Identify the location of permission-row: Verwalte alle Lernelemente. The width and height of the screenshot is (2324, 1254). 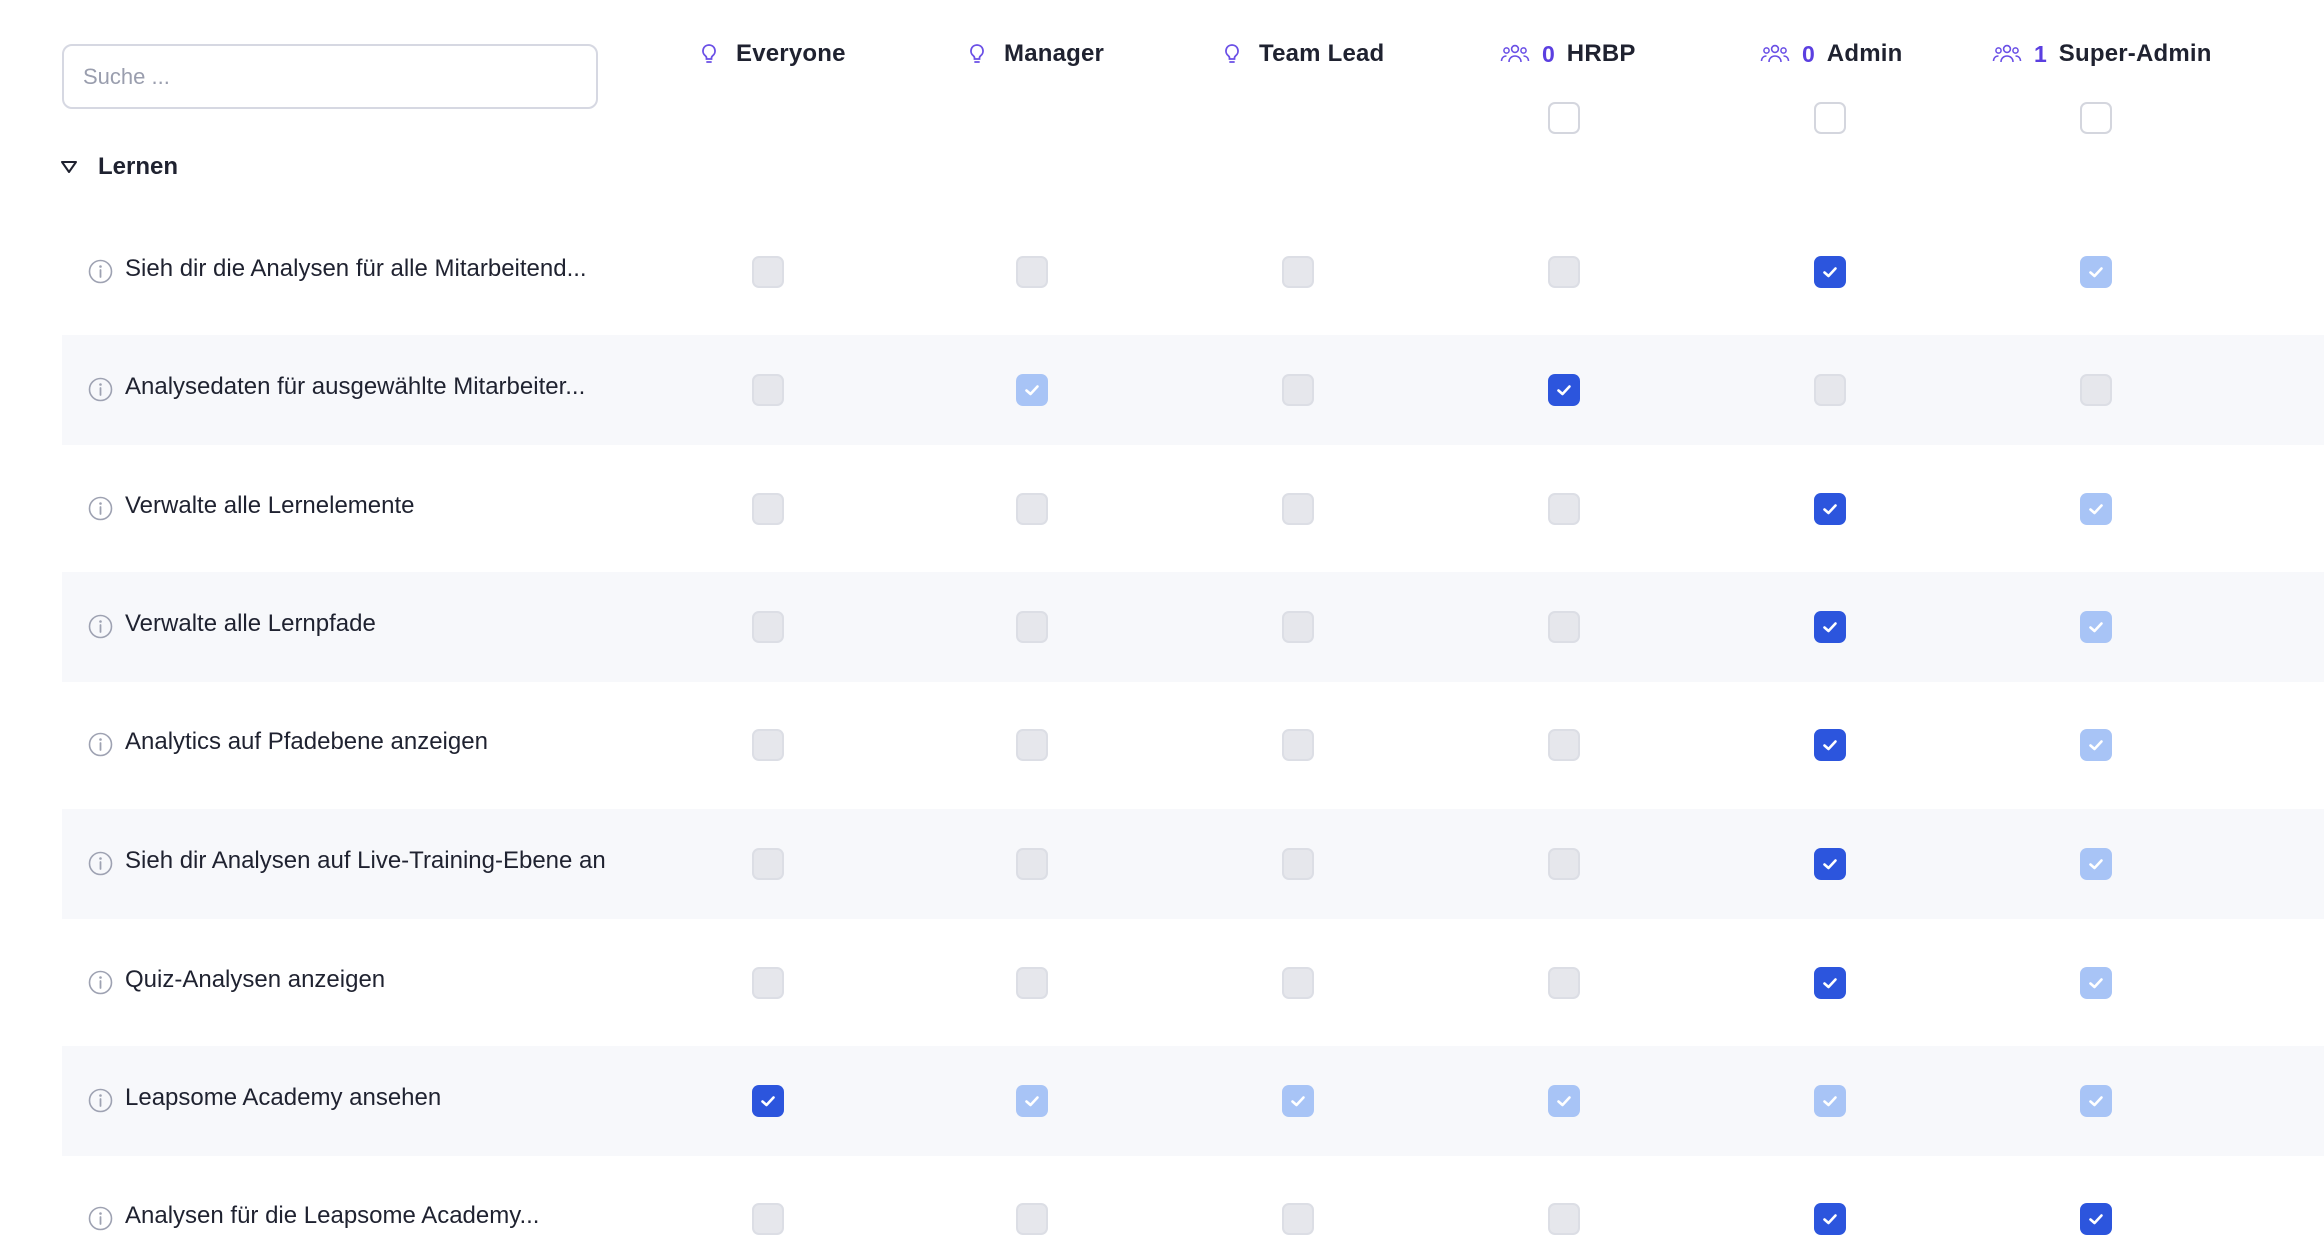
(1193, 509).